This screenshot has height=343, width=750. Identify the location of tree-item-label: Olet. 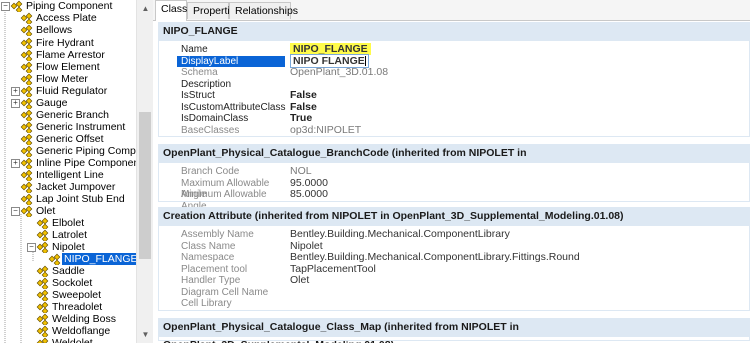
(46, 211).